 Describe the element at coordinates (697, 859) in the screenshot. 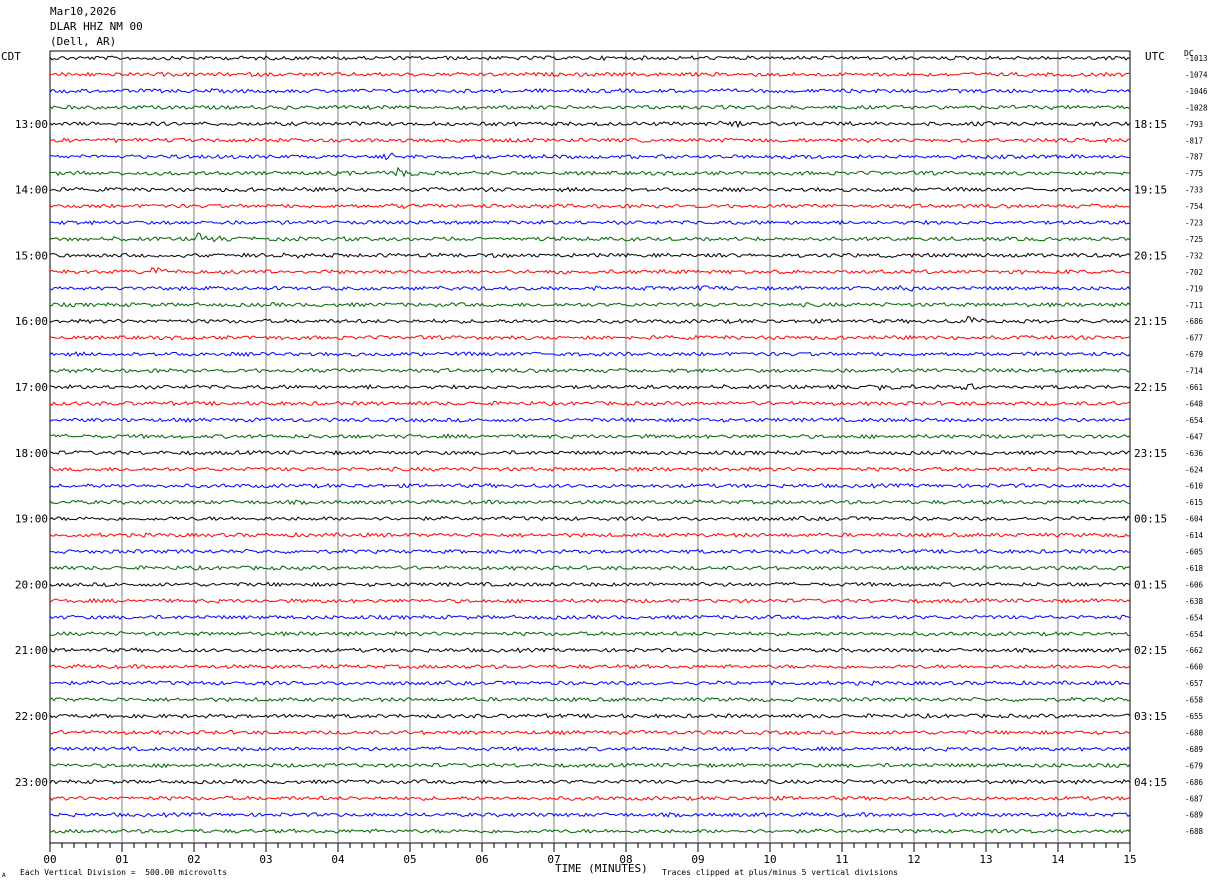

I see `x-tick-label: 09` at that location.